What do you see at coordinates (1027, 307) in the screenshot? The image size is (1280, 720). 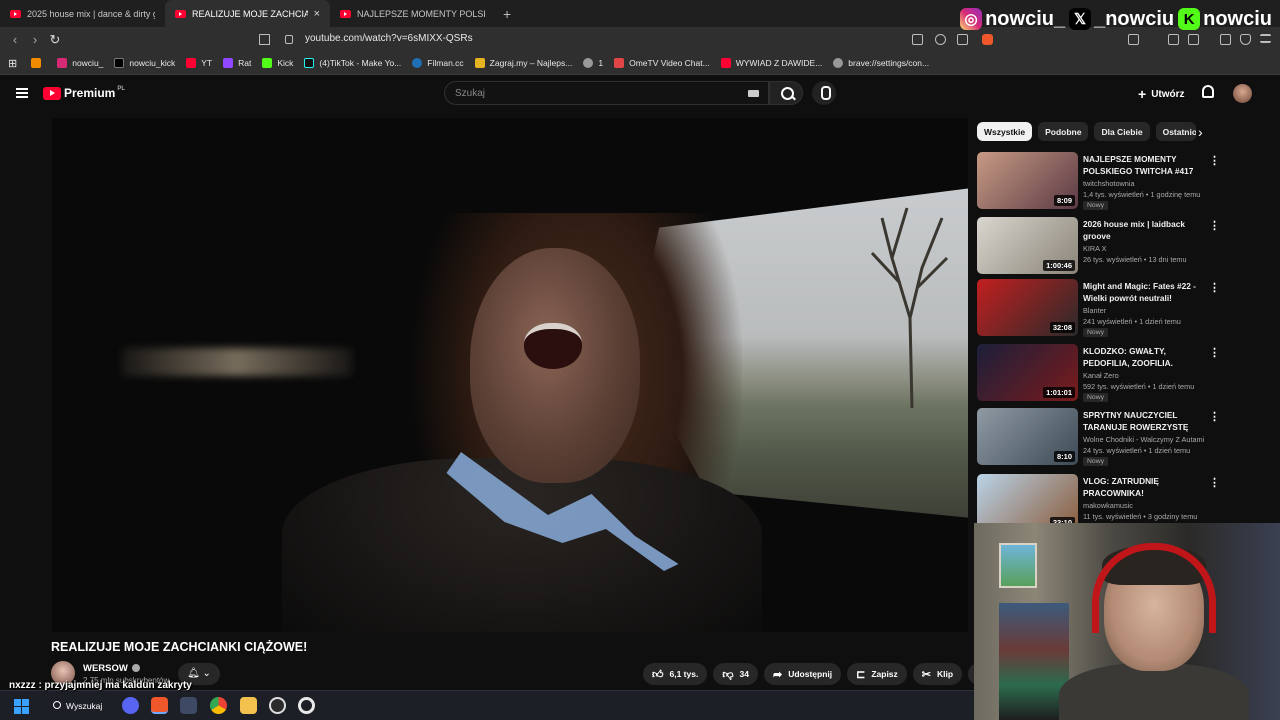 I see `video-thumbnail: 32:08` at bounding box center [1027, 307].